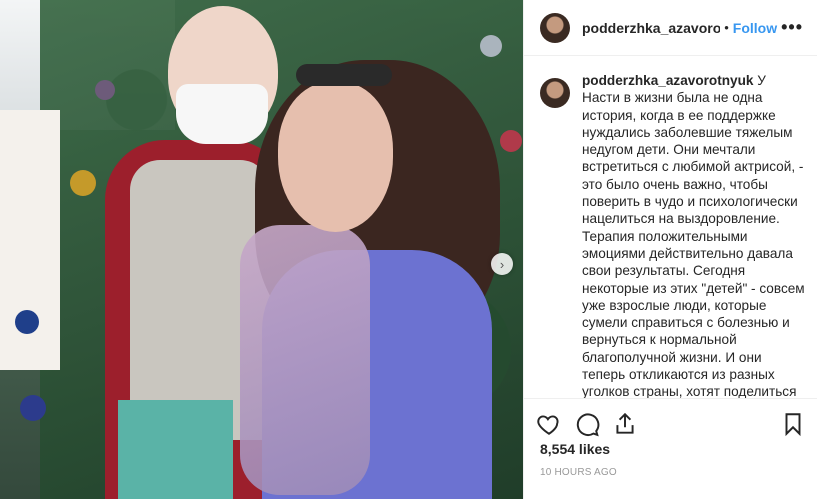 This screenshot has height=499, width=817. Describe the element at coordinates (222, 114) in the screenshot. I see `face-mask` at that location.